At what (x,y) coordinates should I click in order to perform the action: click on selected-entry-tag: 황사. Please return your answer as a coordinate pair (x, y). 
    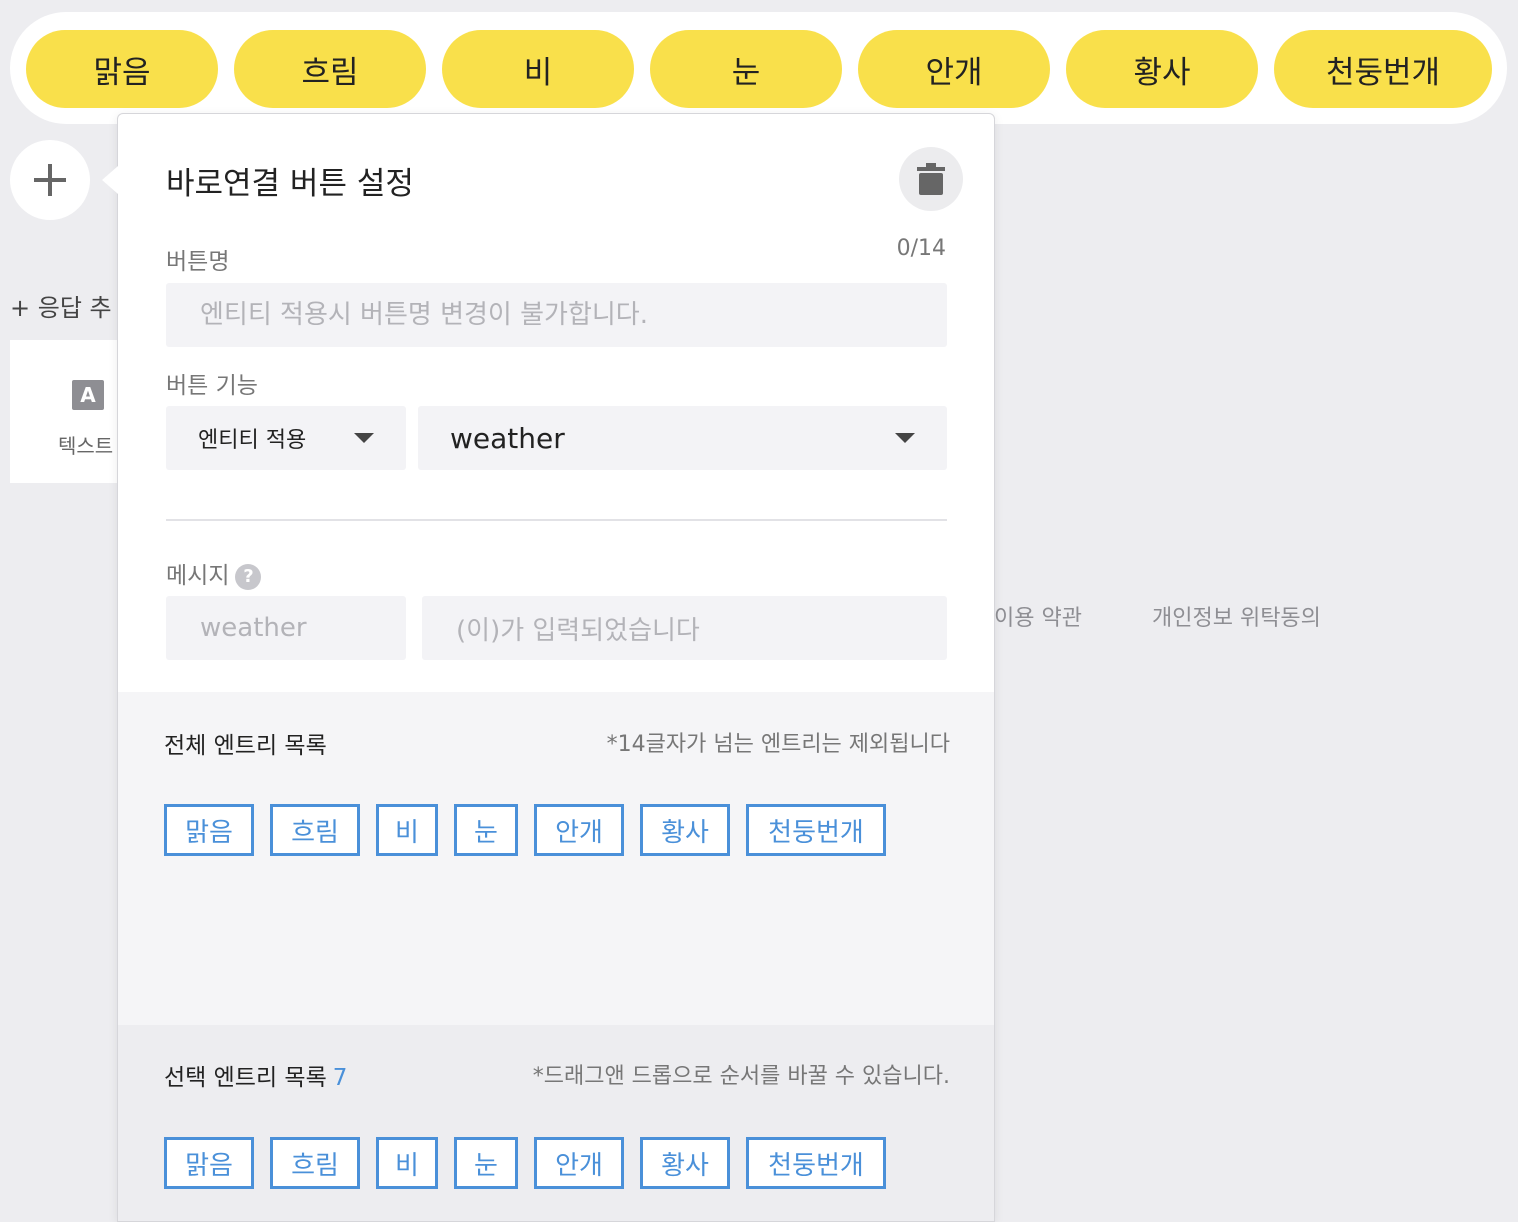
    Looking at the image, I should click on (685, 1163).